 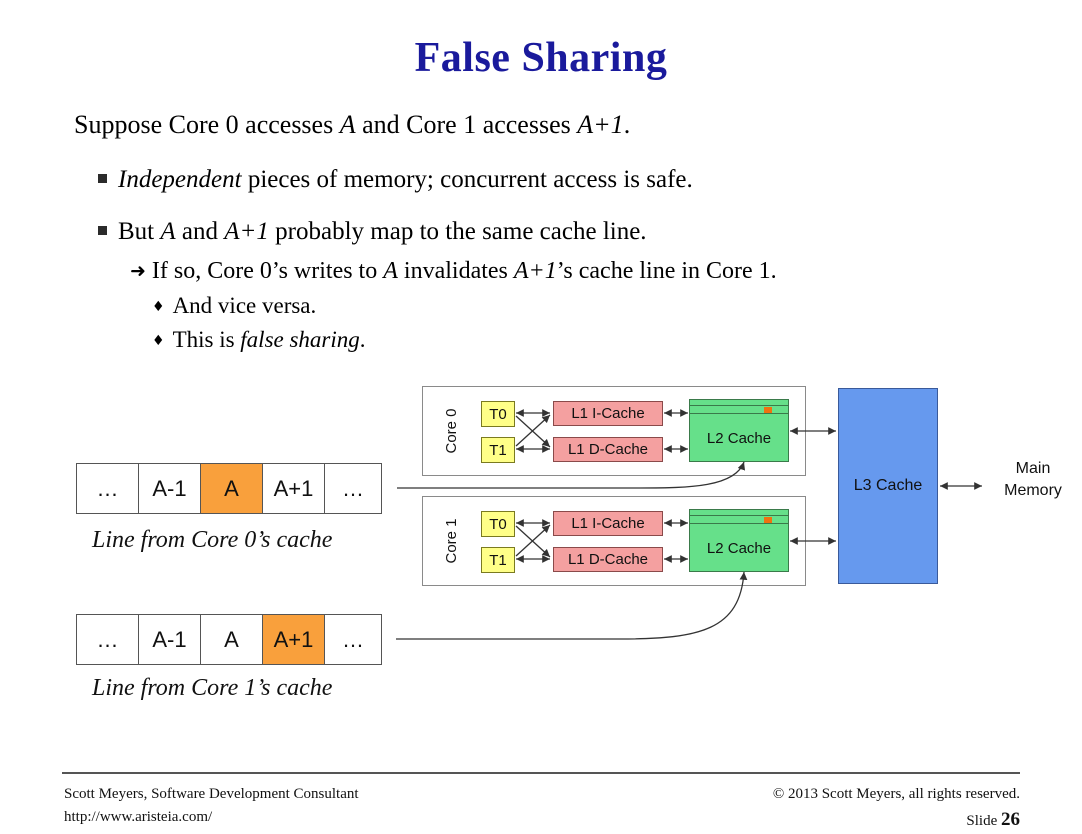 What do you see at coordinates (167, 231) in the screenshot?
I see `line3-em1: A` at bounding box center [167, 231].